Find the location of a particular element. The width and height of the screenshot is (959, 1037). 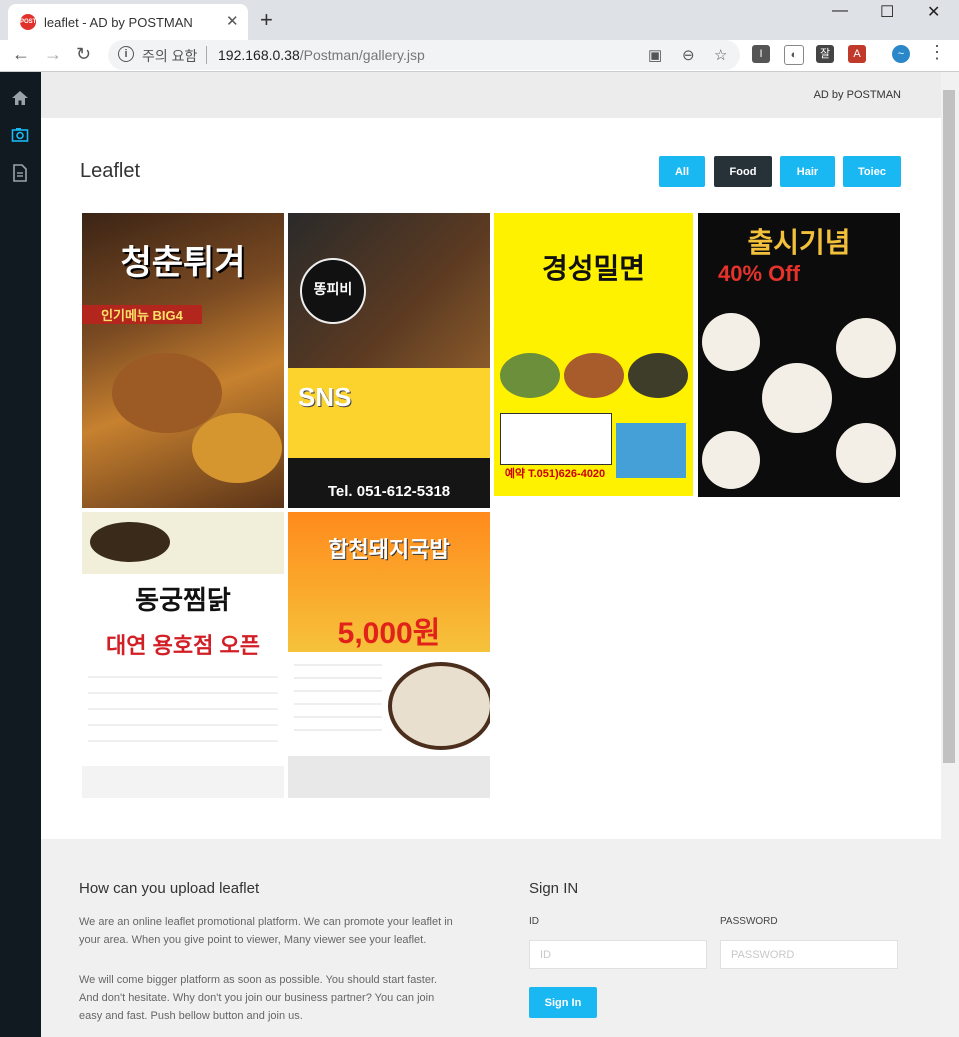

mouse-extension-icon: ◐ is located at coordinates (794, 55).